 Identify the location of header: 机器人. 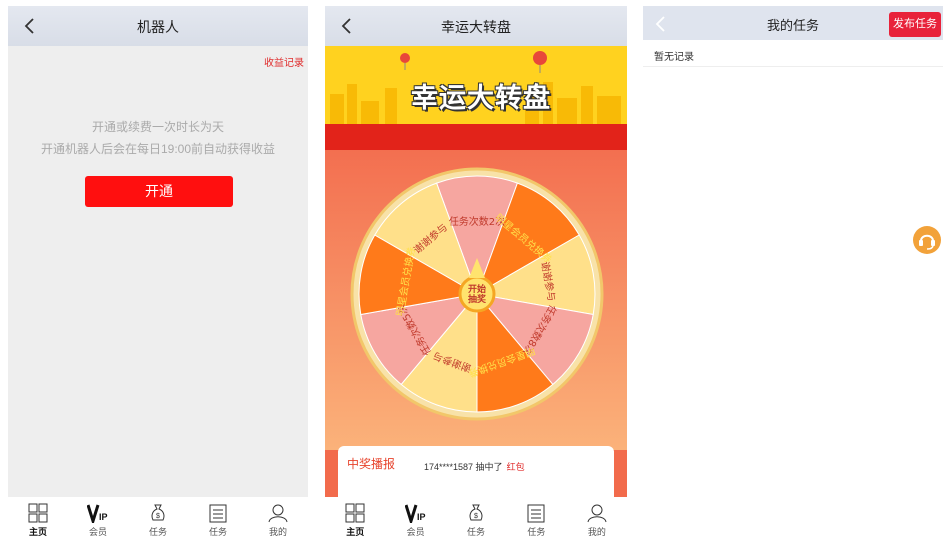
(158, 26).